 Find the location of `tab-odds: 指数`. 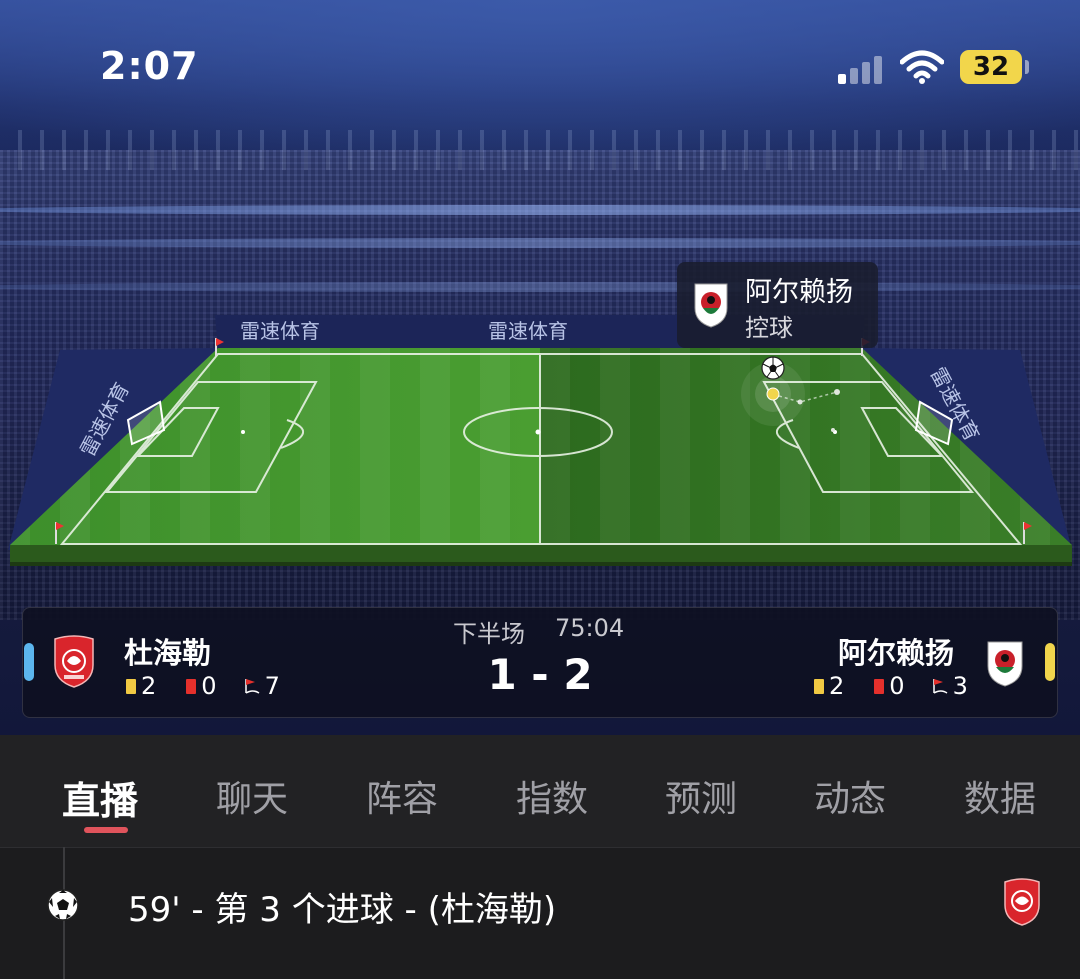

tab-odds: 指数 is located at coordinates (552, 796).